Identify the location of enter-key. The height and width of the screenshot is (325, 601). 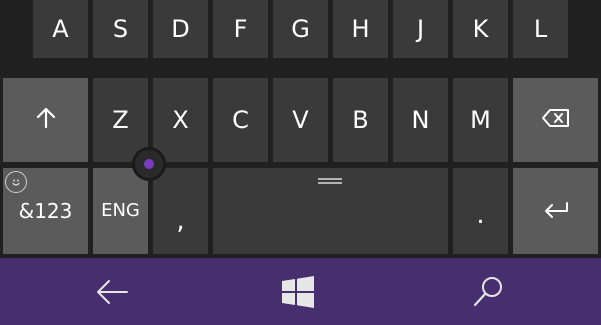
(555, 211).